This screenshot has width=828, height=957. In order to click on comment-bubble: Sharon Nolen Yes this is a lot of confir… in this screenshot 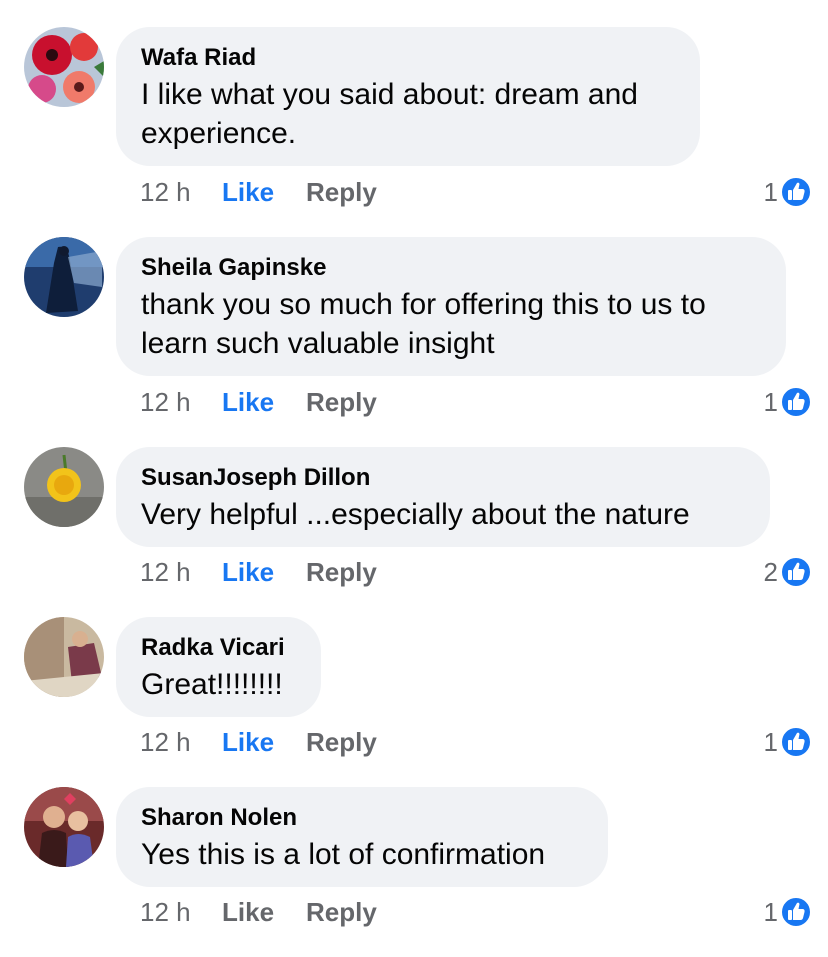, I will do `click(362, 837)`.